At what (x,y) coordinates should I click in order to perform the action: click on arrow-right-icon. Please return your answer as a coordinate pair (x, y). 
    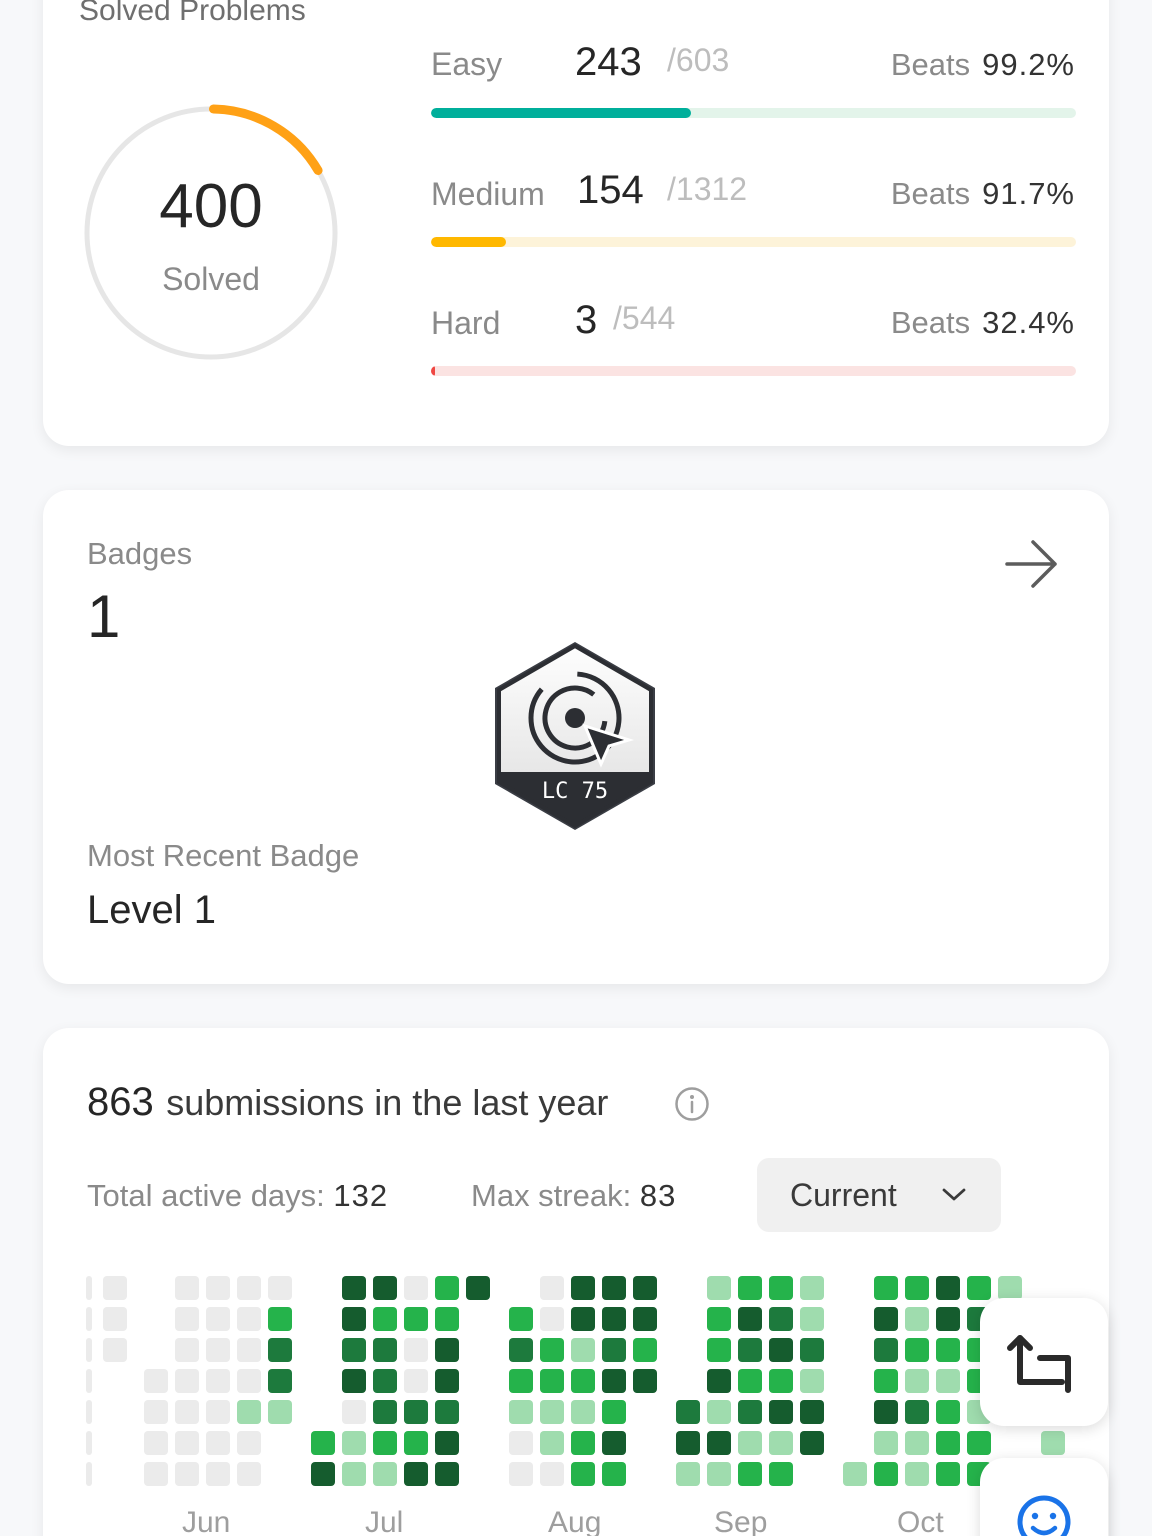
    Looking at the image, I should click on (1032, 564).